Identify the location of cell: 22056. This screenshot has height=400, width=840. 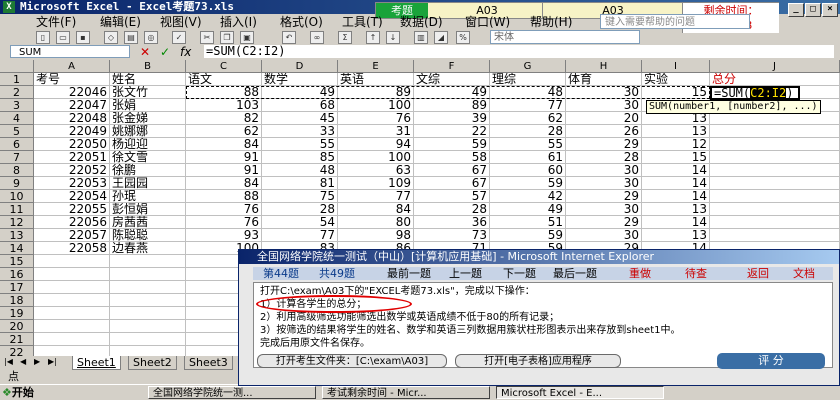
(72, 222).